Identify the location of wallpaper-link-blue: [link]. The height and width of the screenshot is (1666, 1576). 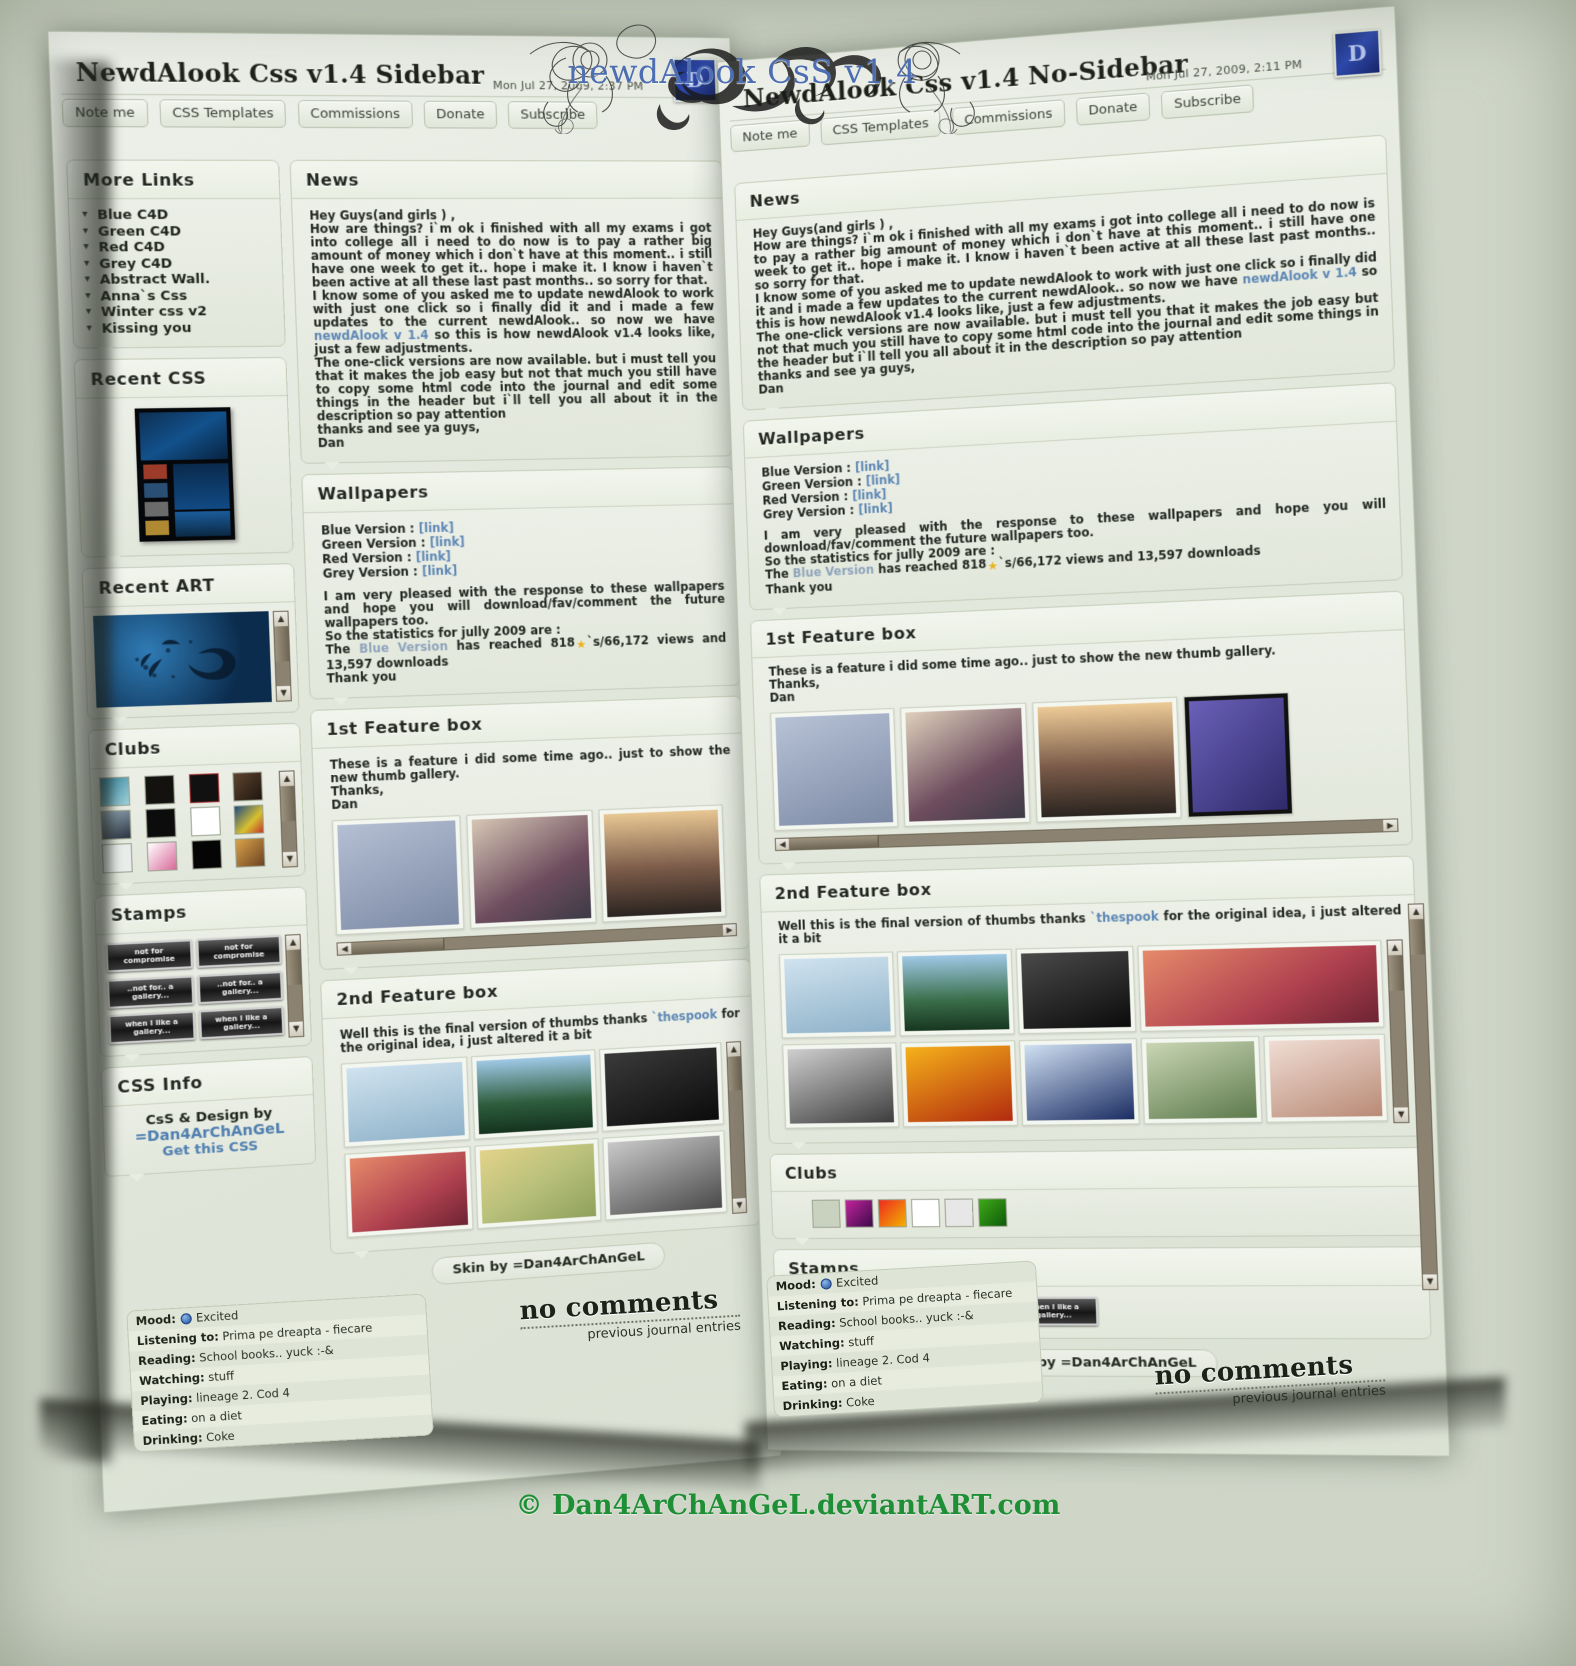
(436, 527).